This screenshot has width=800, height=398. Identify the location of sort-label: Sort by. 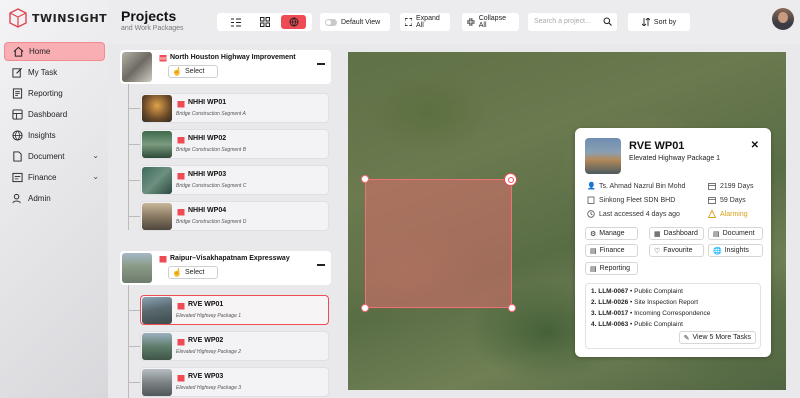
(665, 22).